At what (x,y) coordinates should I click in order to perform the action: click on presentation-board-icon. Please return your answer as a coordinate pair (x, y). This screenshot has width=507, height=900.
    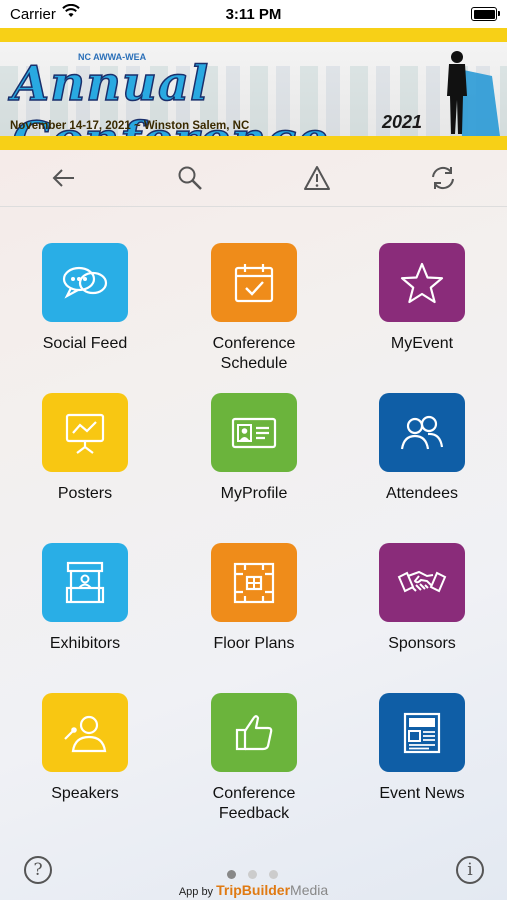
    Looking at the image, I should click on (85, 433).